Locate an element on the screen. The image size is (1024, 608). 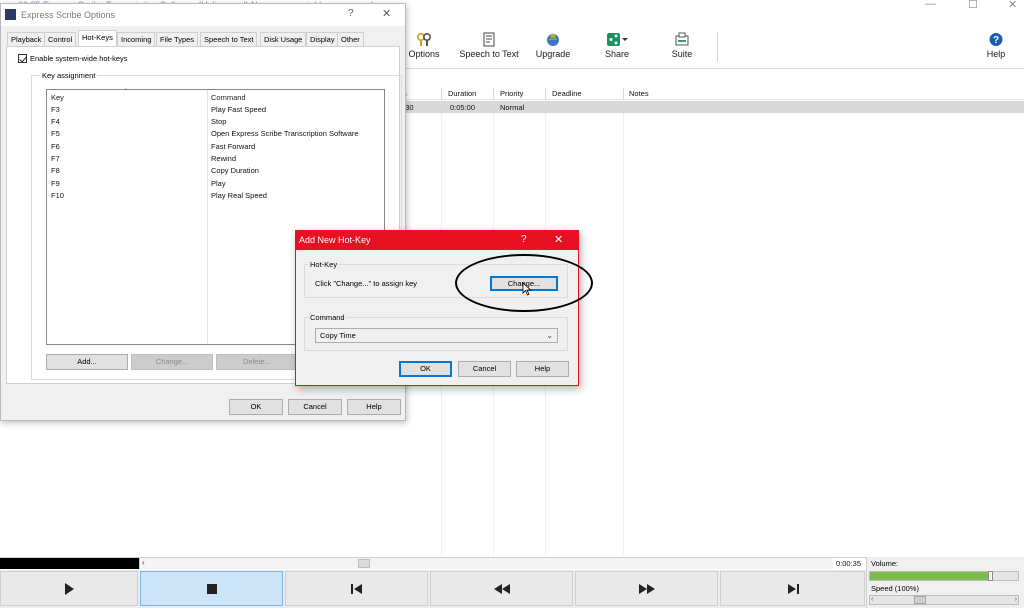
column-gridline is located at coordinates (623, 334).